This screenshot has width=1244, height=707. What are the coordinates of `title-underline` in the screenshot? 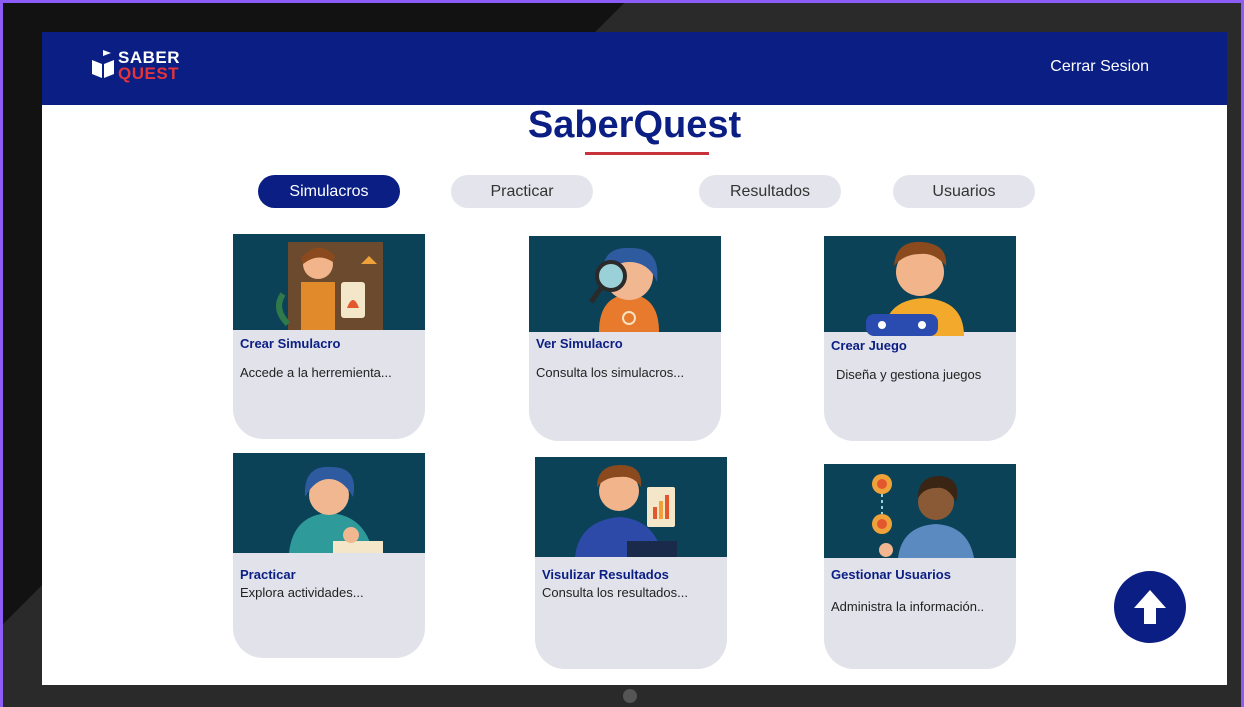 It's located at (647, 153).